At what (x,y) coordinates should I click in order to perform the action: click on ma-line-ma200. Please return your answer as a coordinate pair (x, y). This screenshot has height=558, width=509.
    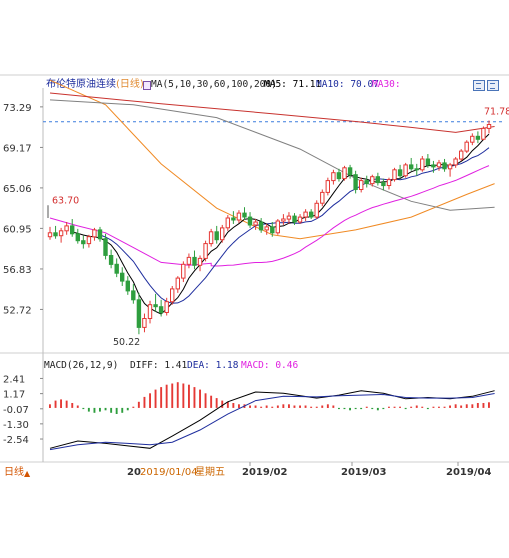
    Looking at the image, I should click on (272, 112).